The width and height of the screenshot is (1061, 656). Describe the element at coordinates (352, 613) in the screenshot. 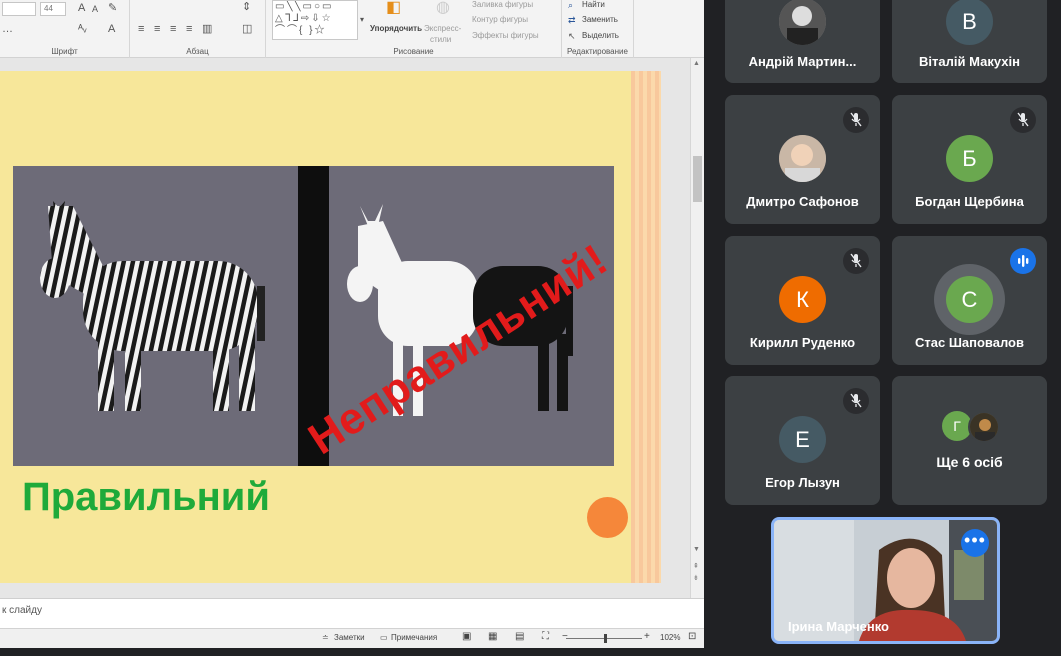

I see `notes-pane: к слайду` at that location.